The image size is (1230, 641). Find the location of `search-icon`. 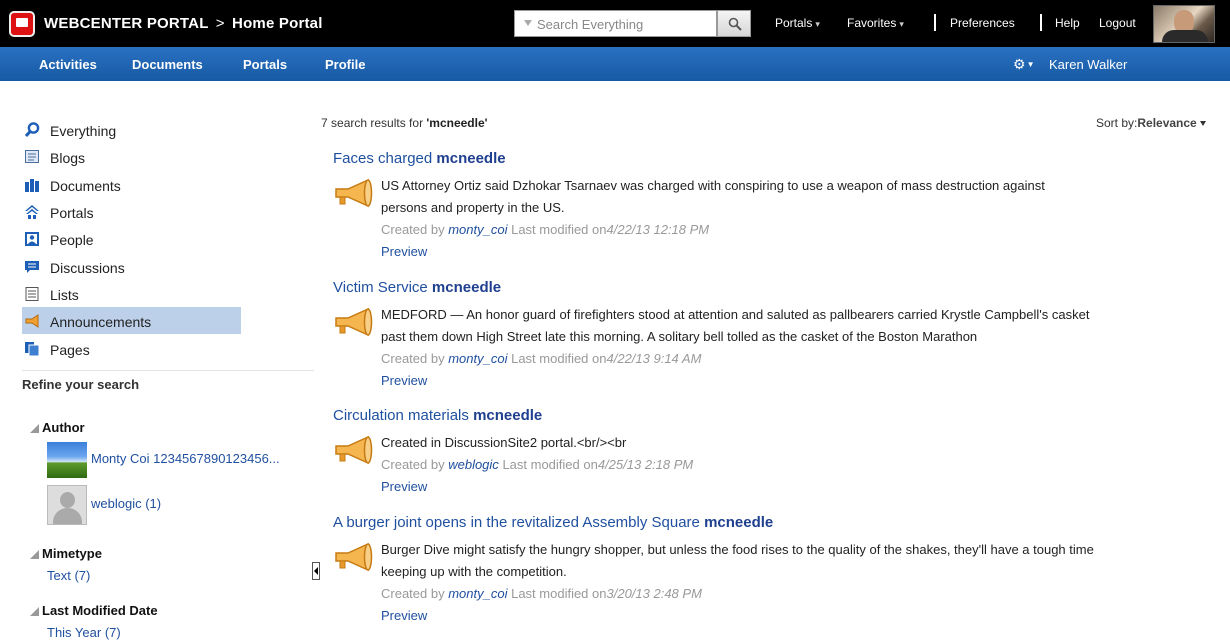

search-icon is located at coordinates (32, 130).